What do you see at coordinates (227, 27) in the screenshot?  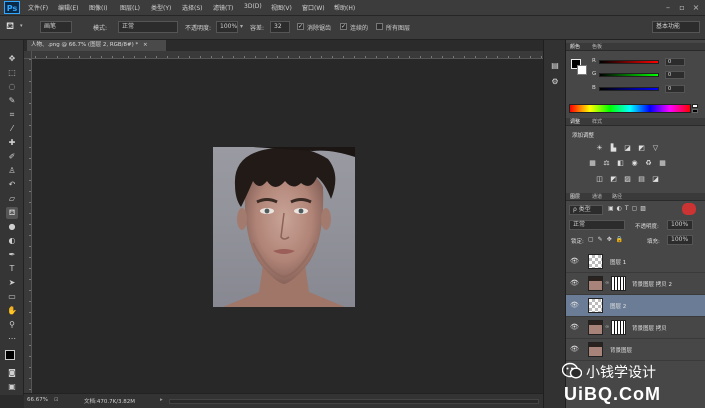 I see `opacity-input: 100%` at bounding box center [227, 27].